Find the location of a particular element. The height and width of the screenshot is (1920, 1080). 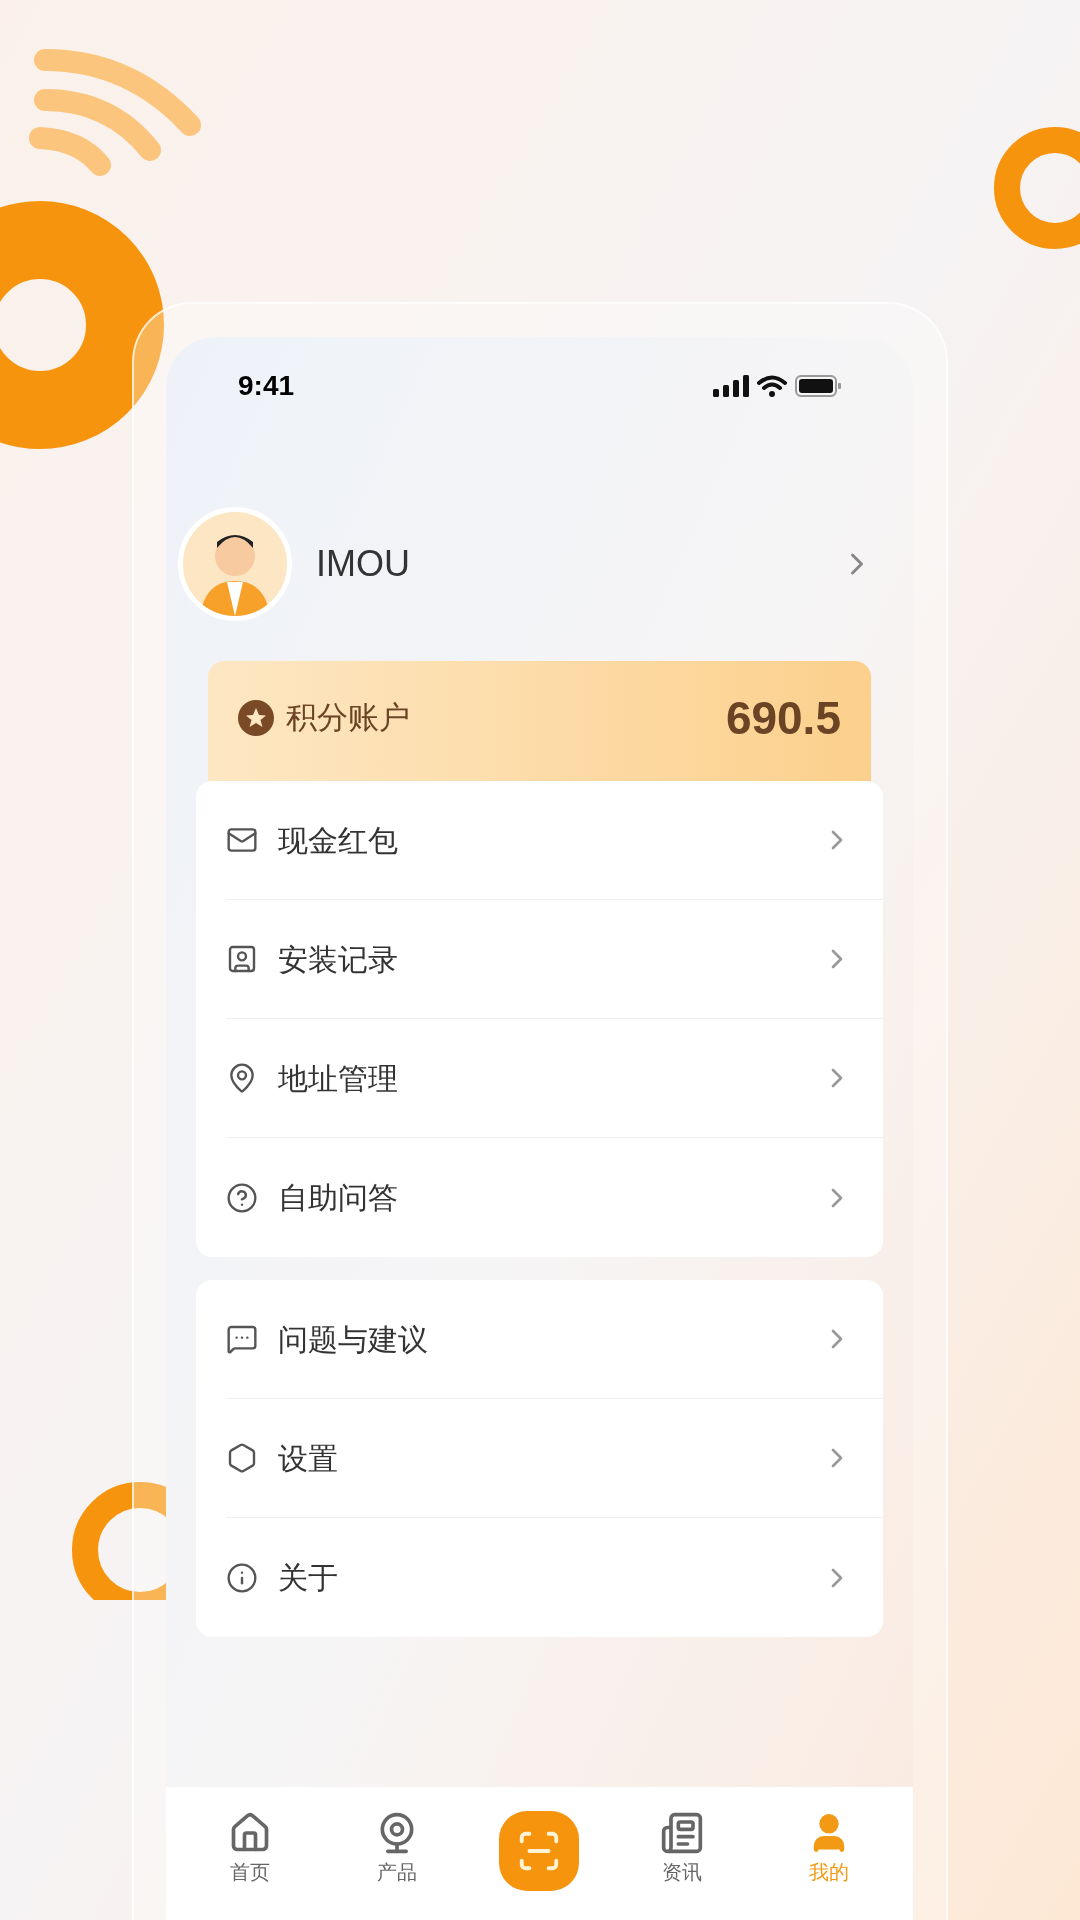

info-icon is located at coordinates (242, 1577).